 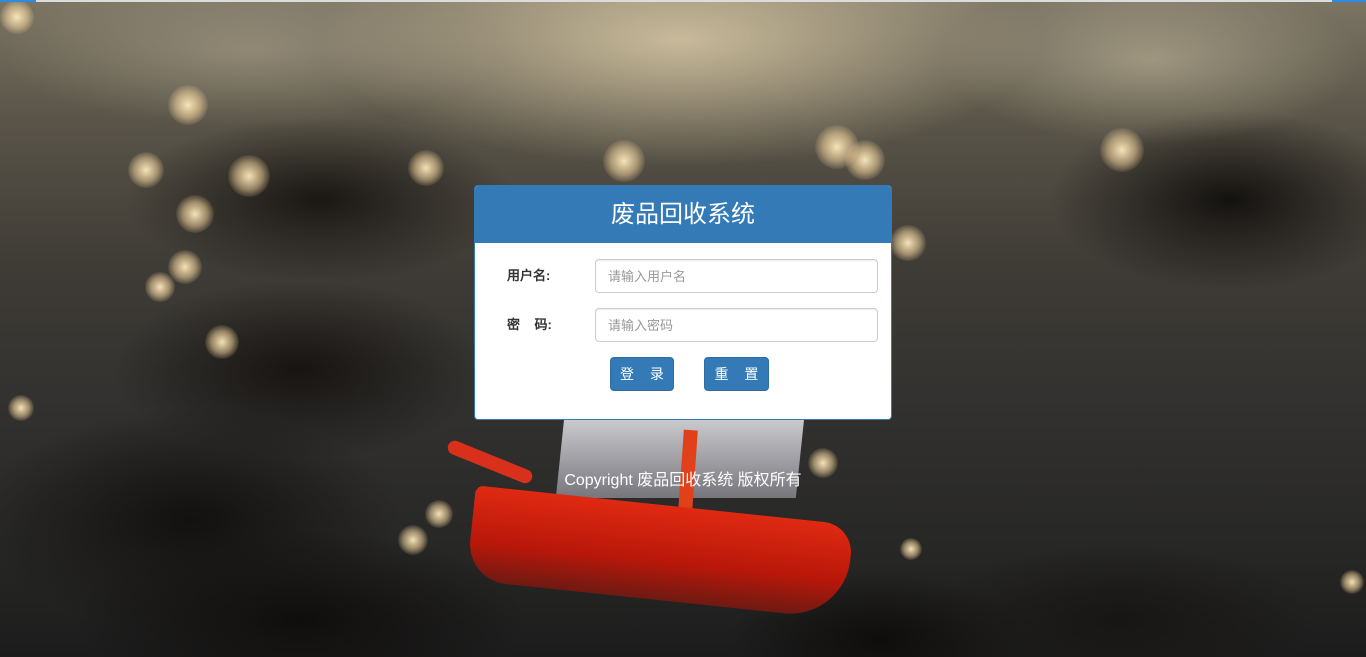 What do you see at coordinates (683, 214) in the screenshot?
I see `panel-title: 废品回收系统` at bounding box center [683, 214].